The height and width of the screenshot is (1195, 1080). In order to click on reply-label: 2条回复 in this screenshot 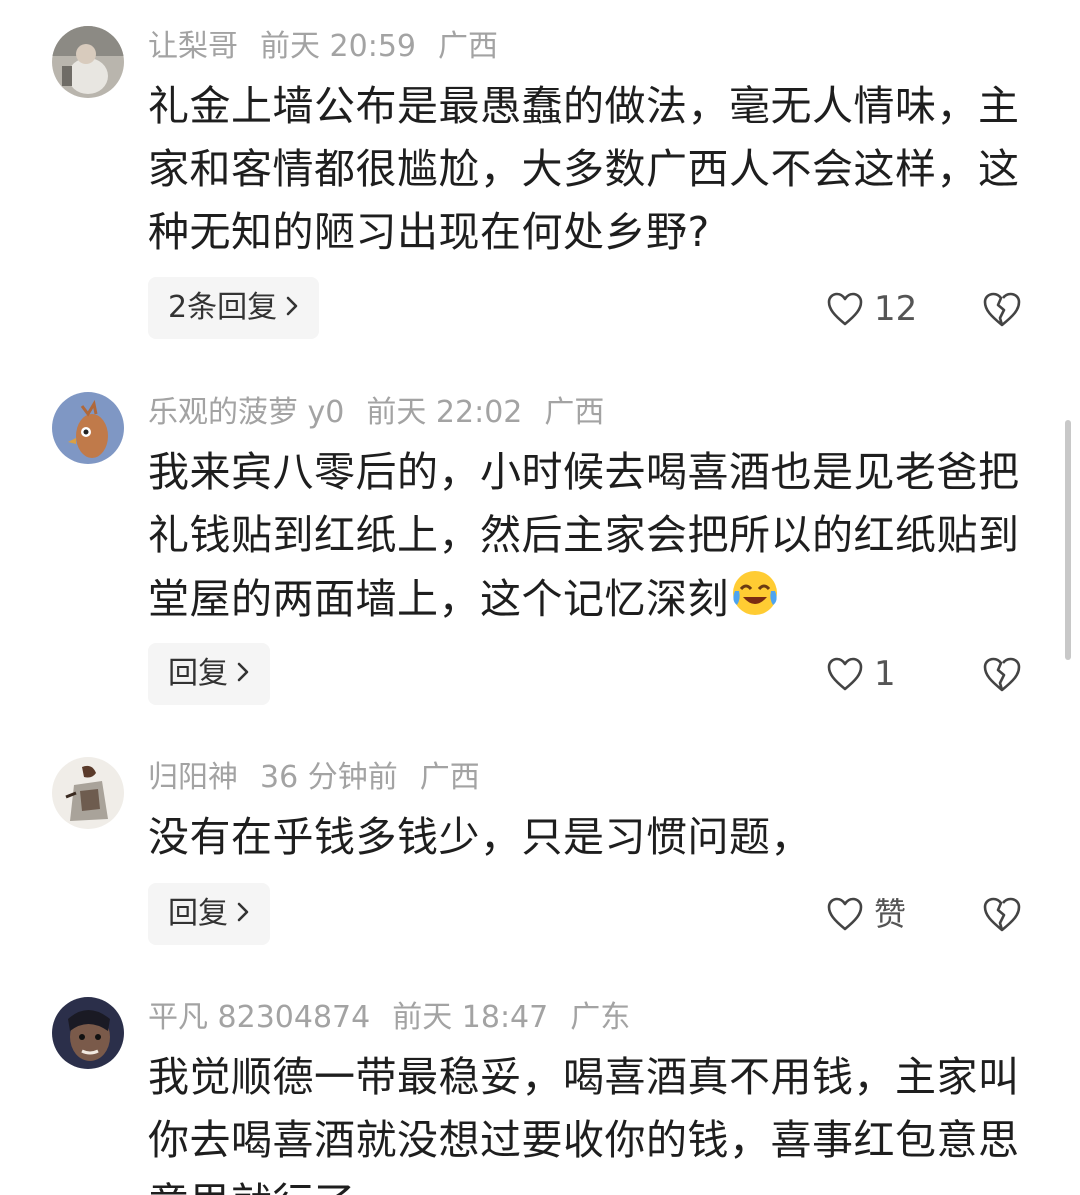, I will do `click(223, 307)`.